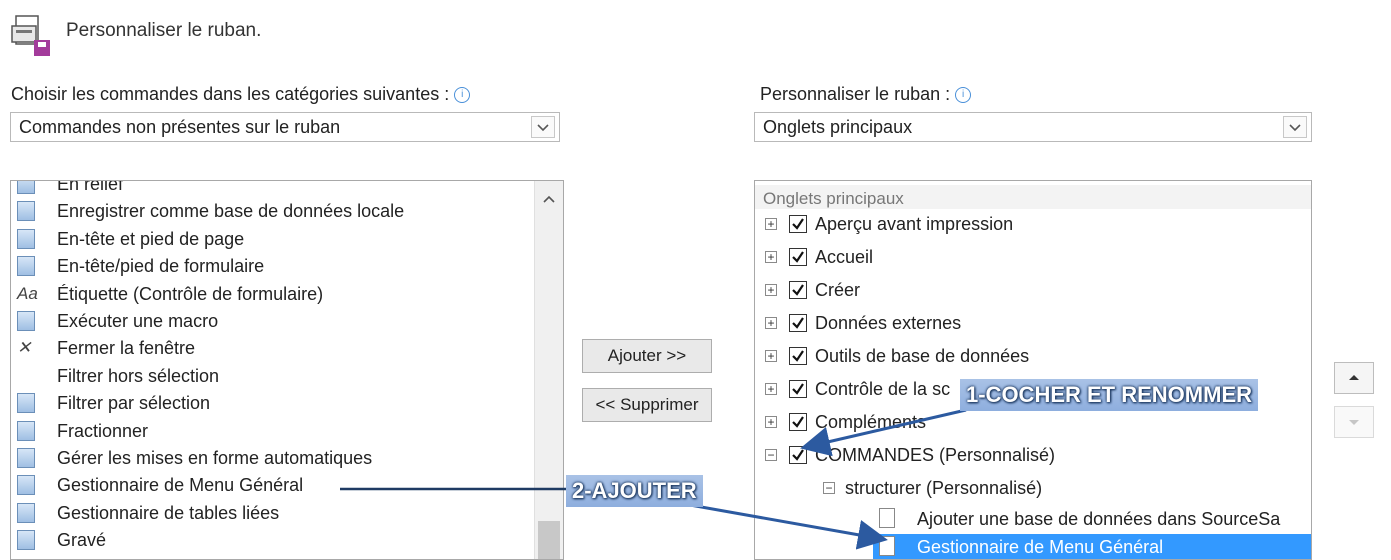 The width and height of the screenshot is (1391, 560). Describe the element at coordinates (190, 293) in the screenshot. I see `list-item-label: Étiquette (Contrôle de formulaire)` at that location.